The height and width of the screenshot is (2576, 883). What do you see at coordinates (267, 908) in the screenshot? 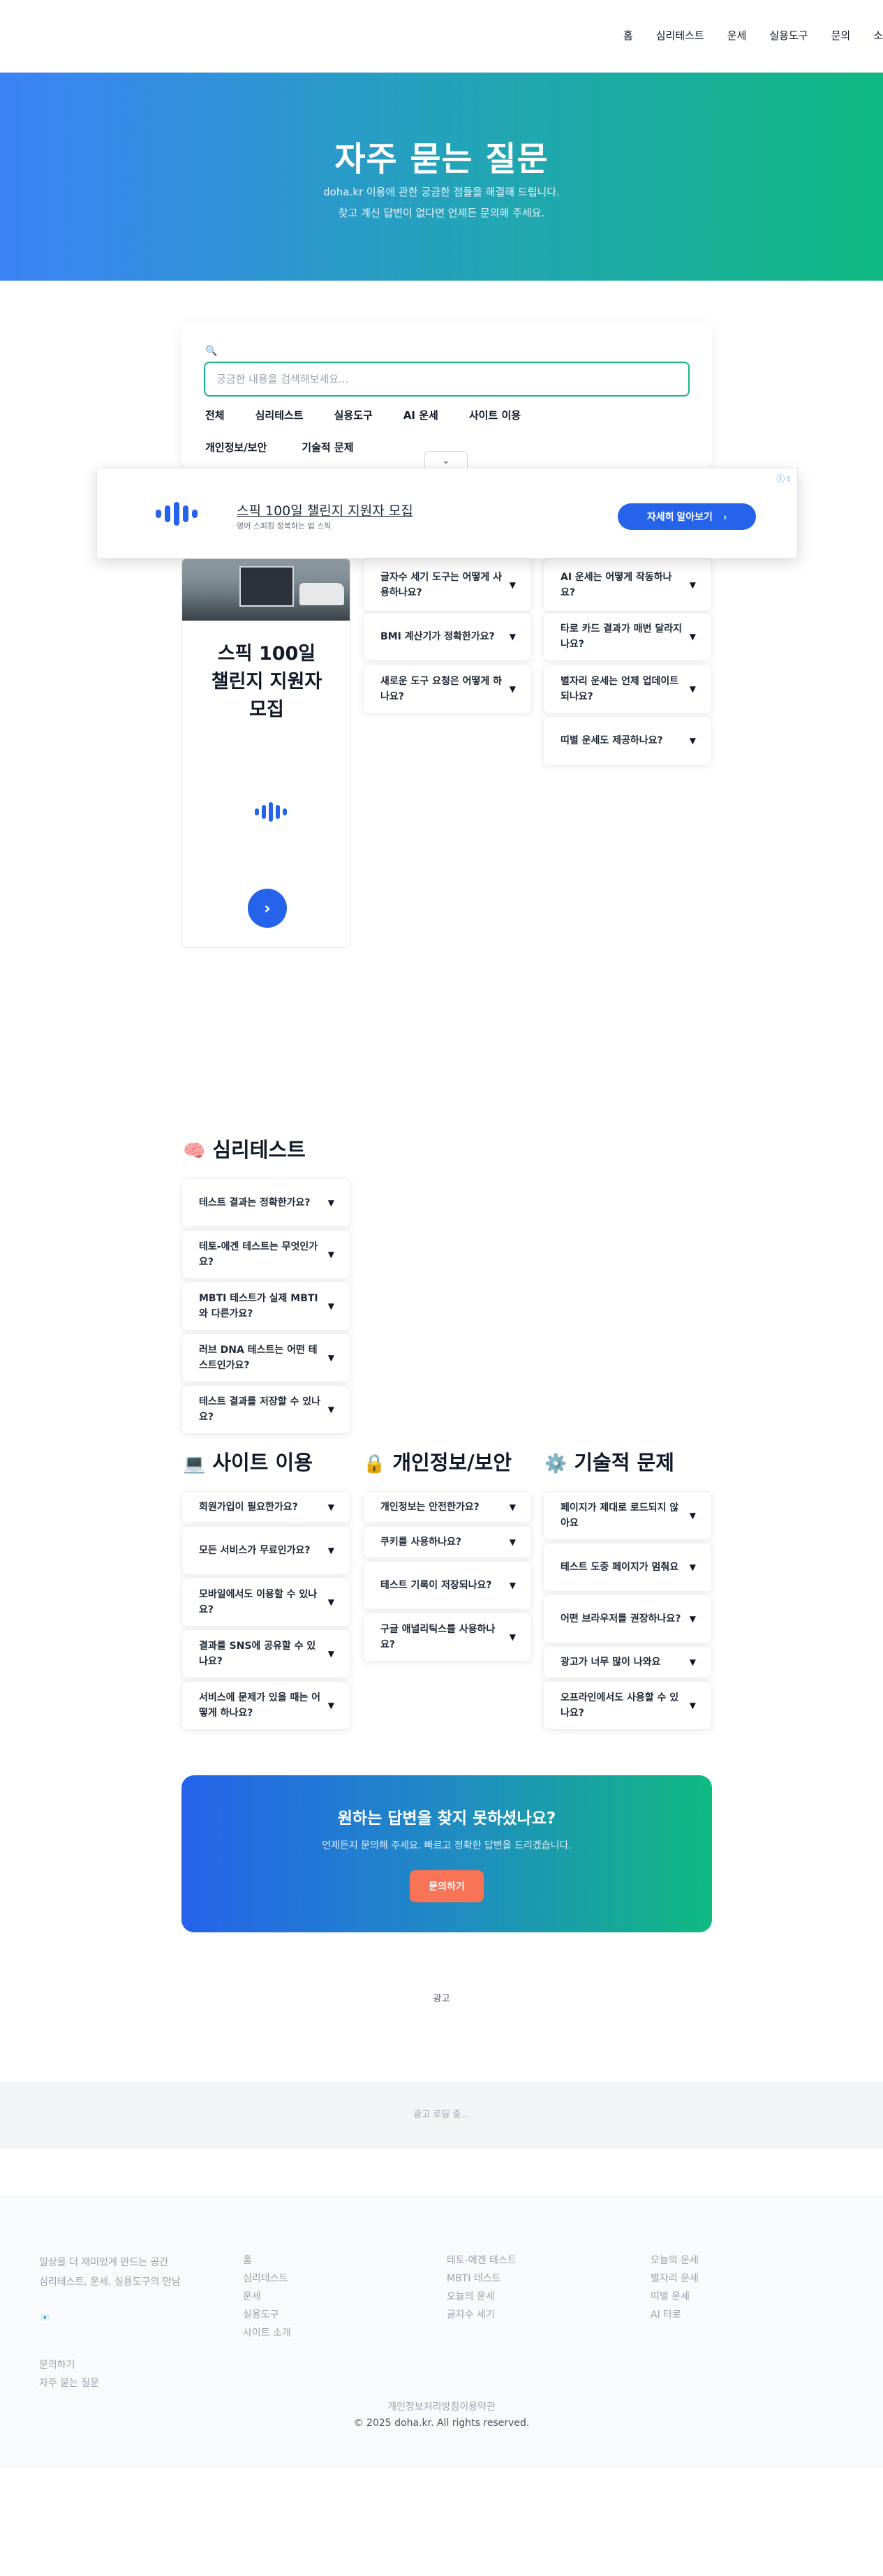
I see `side-ad-arrow-button: ›` at bounding box center [267, 908].